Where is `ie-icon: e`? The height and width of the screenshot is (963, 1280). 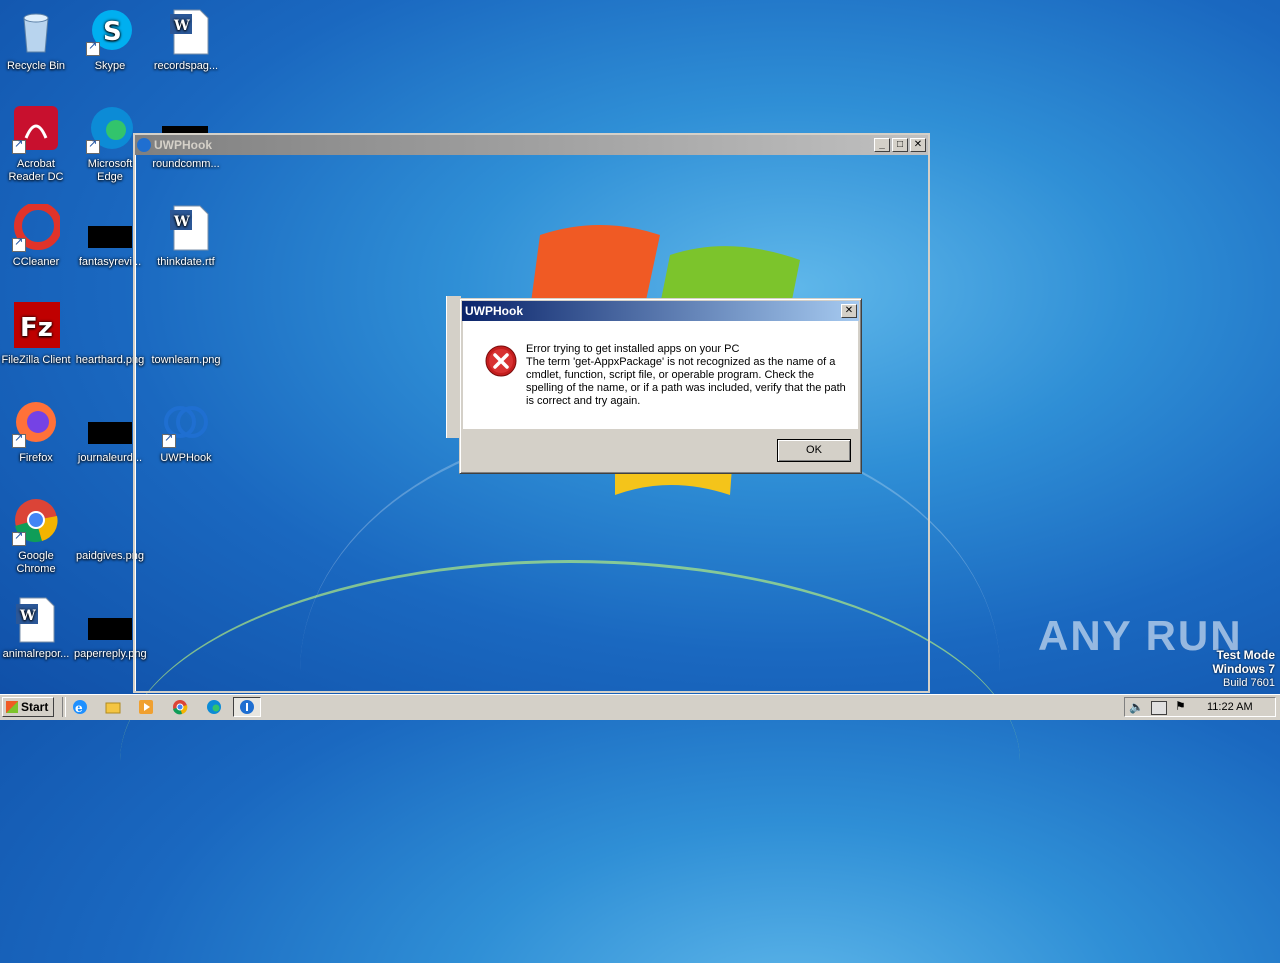
ie-icon: e is located at coordinates (81, 708).